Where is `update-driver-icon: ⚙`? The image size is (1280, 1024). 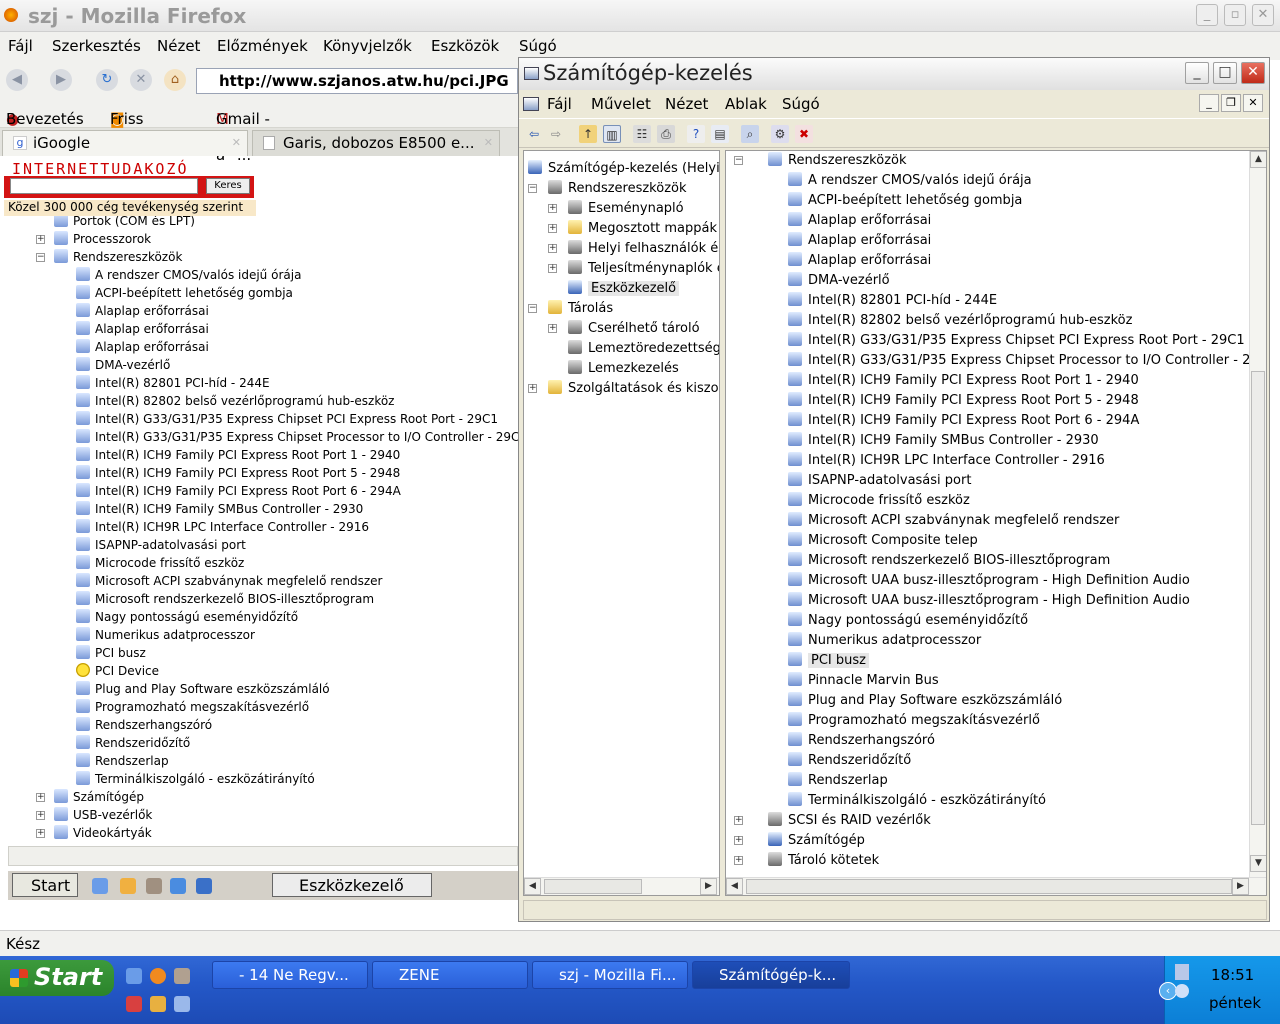
update-driver-icon: ⚙ is located at coordinates (780, 134).